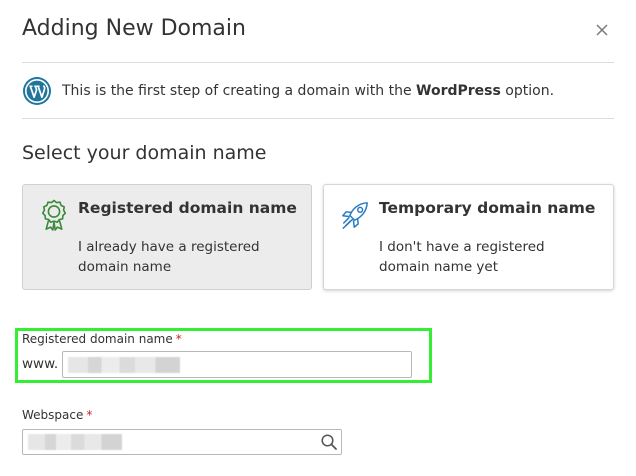 This screenshot has height=476, width=636. What do you see at coordinates (37, 91) in the screenshot?
I see `wordpress-icon` at bounding box center [37, 91].